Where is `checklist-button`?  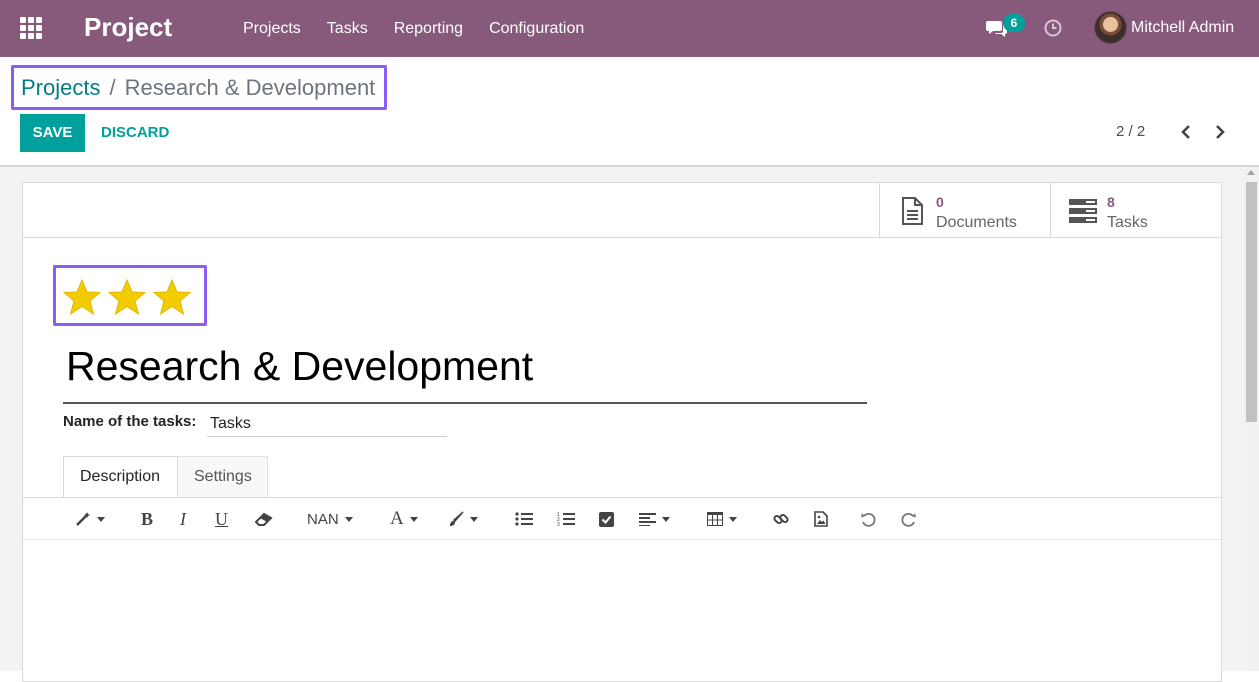
checklist-button is located at coordinates (606, 519).